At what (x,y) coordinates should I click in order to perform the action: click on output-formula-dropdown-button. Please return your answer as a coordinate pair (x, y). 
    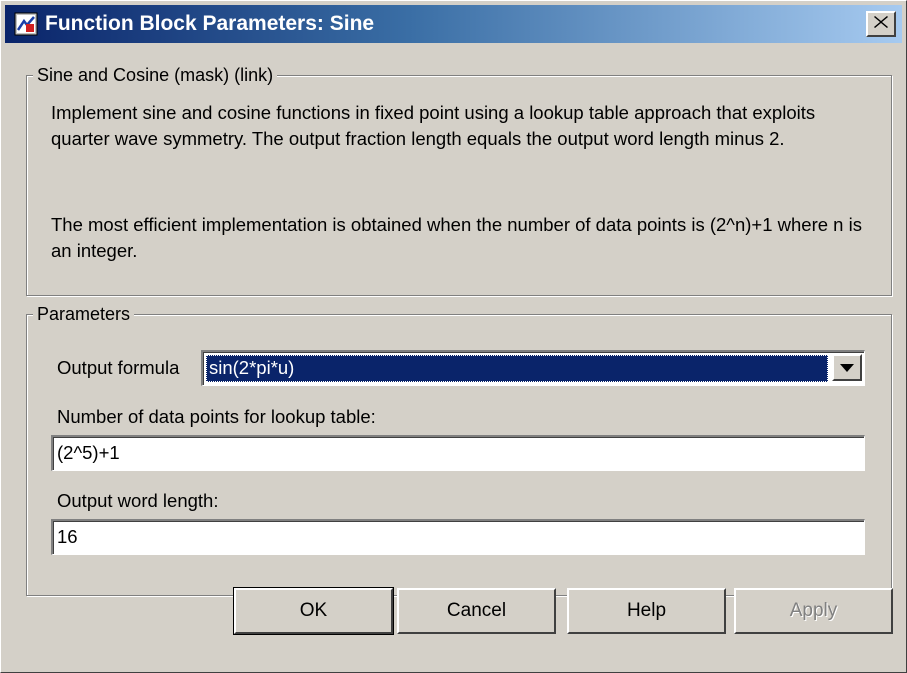
    Looking at the image, I should click on (847, 367).